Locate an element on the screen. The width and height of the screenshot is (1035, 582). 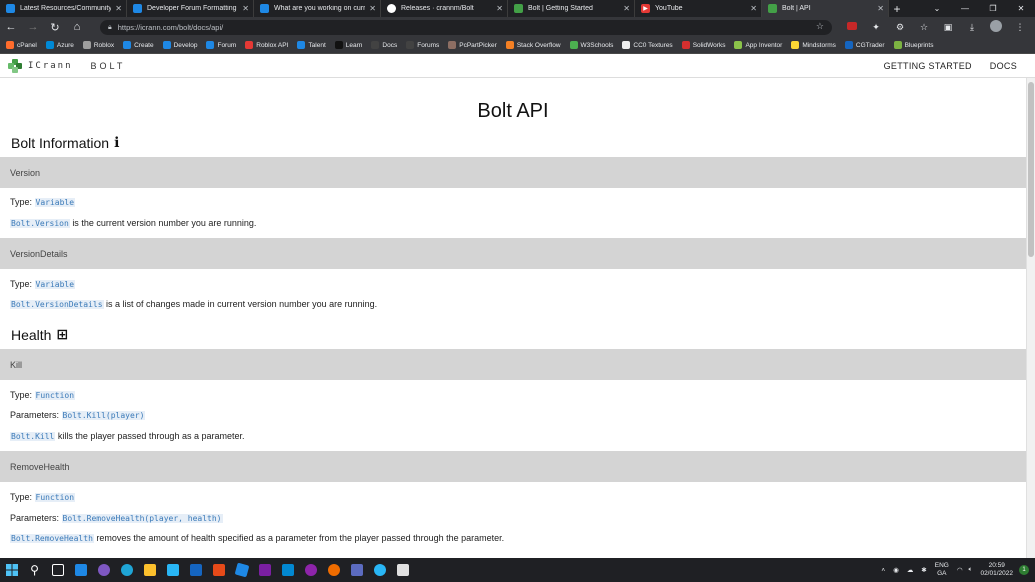
address-bar: 🔒︎ https://icrann.com/bolt/docs/api/ ☆ is located at coordinates (466, 27).